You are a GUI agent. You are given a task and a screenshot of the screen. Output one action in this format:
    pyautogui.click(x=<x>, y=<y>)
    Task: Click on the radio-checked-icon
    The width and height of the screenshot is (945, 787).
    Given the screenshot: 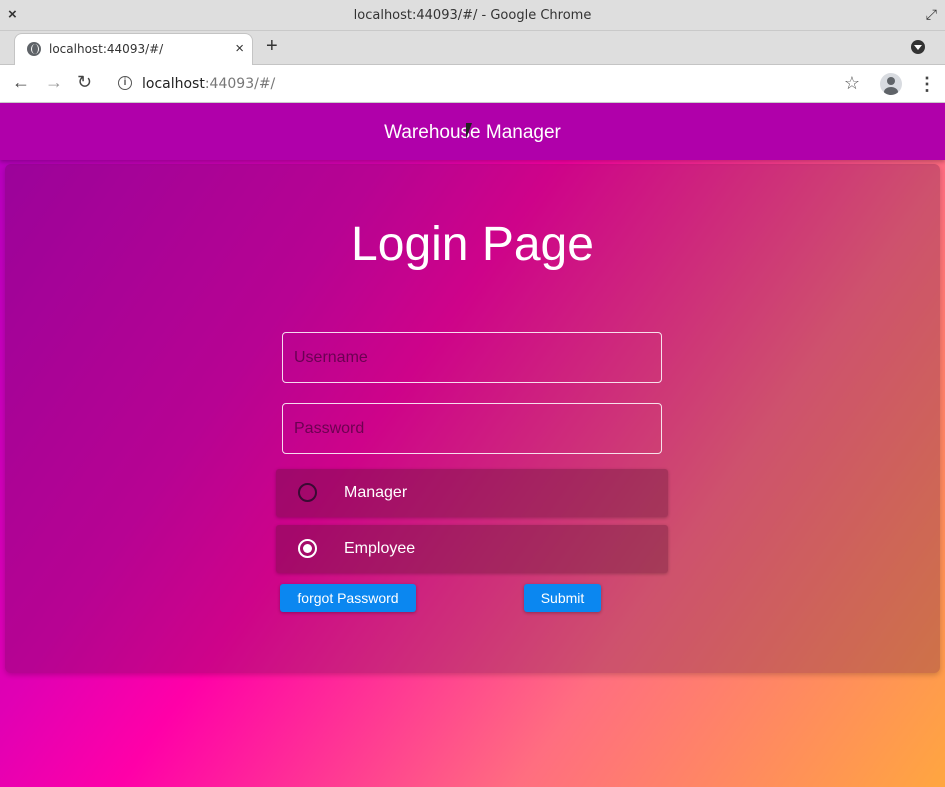 What is the action you would take?
    pyautogui.click(x=307, y=548)
    